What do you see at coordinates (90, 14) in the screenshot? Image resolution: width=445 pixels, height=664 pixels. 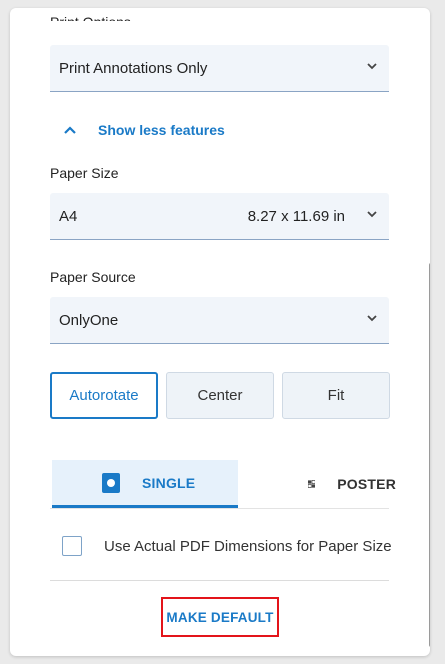 I see `print-options-label: Print Options` at bounding box center [90, 14].